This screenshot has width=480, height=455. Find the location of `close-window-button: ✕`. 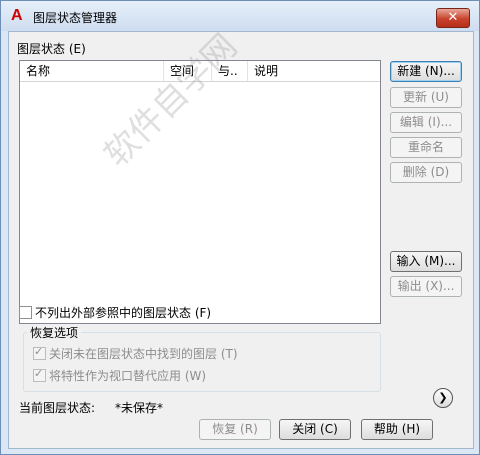

close-window-button: ✕ is located at coordinates (453, 18).